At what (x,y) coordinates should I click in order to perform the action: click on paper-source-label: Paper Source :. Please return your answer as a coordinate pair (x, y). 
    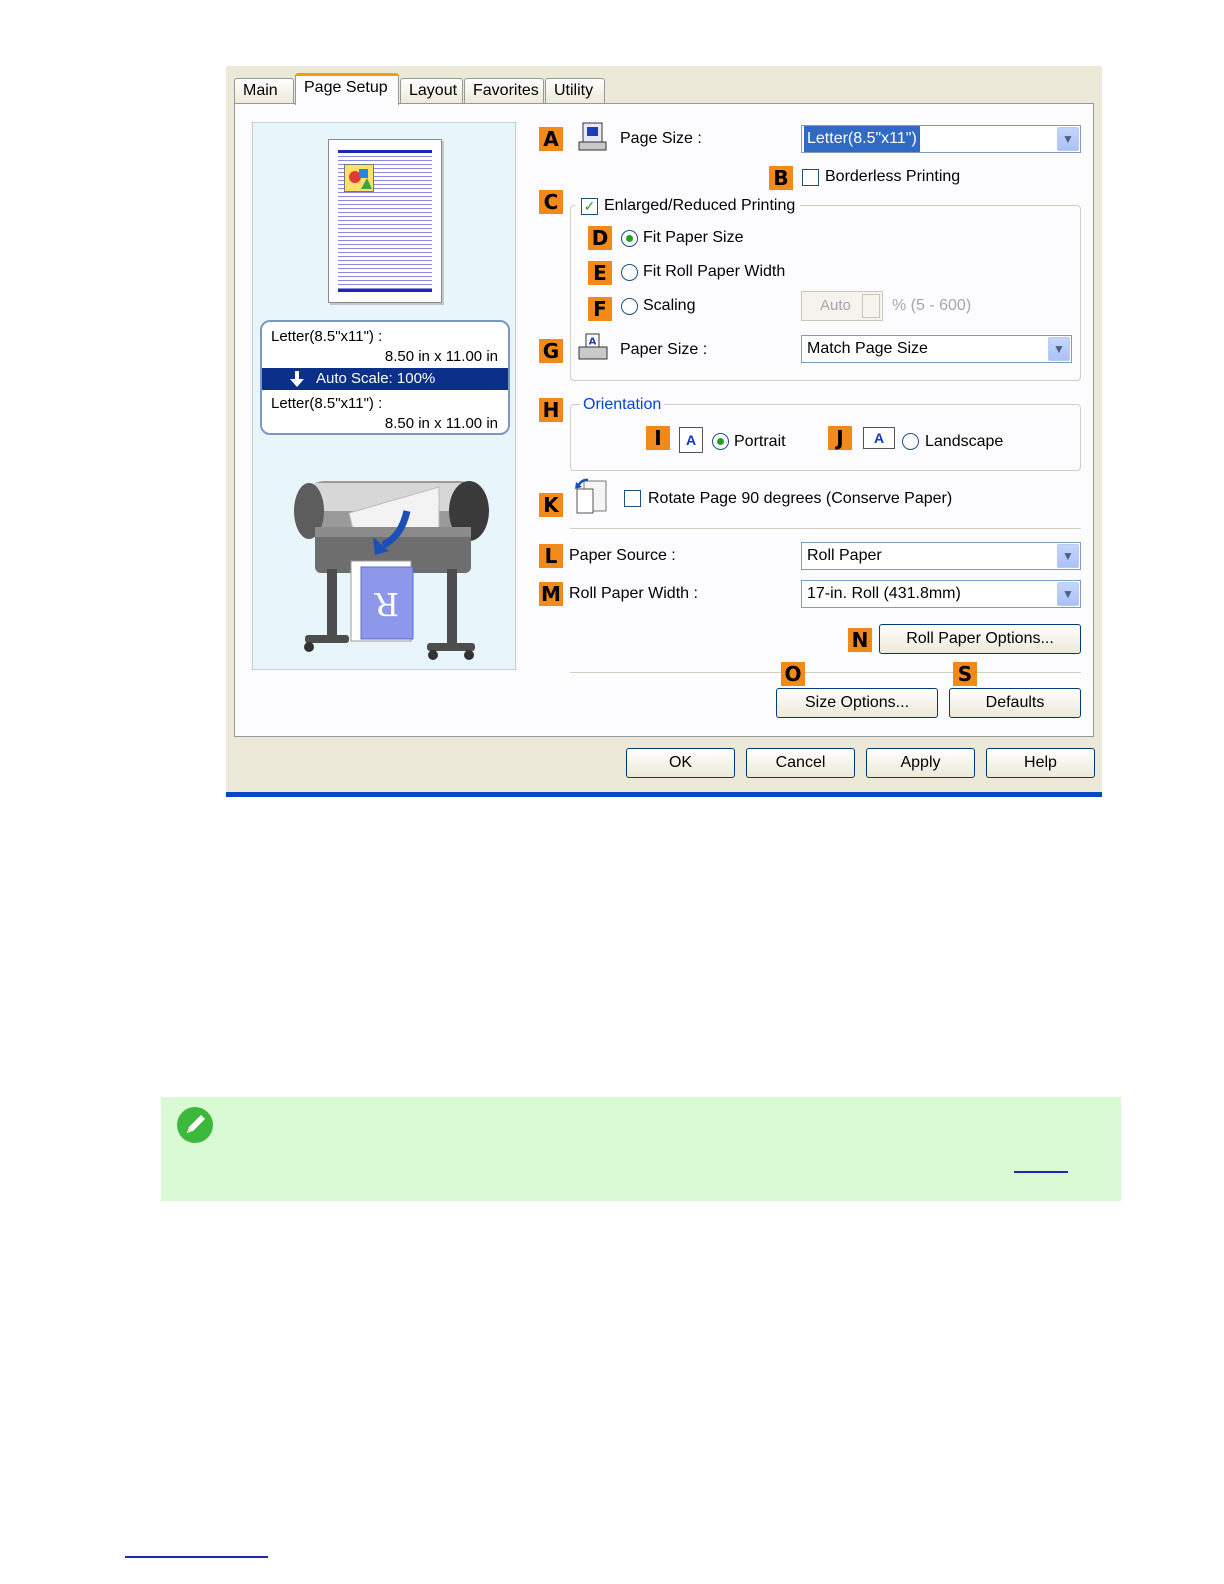
    Looking at the image, I should click on (622, 555).